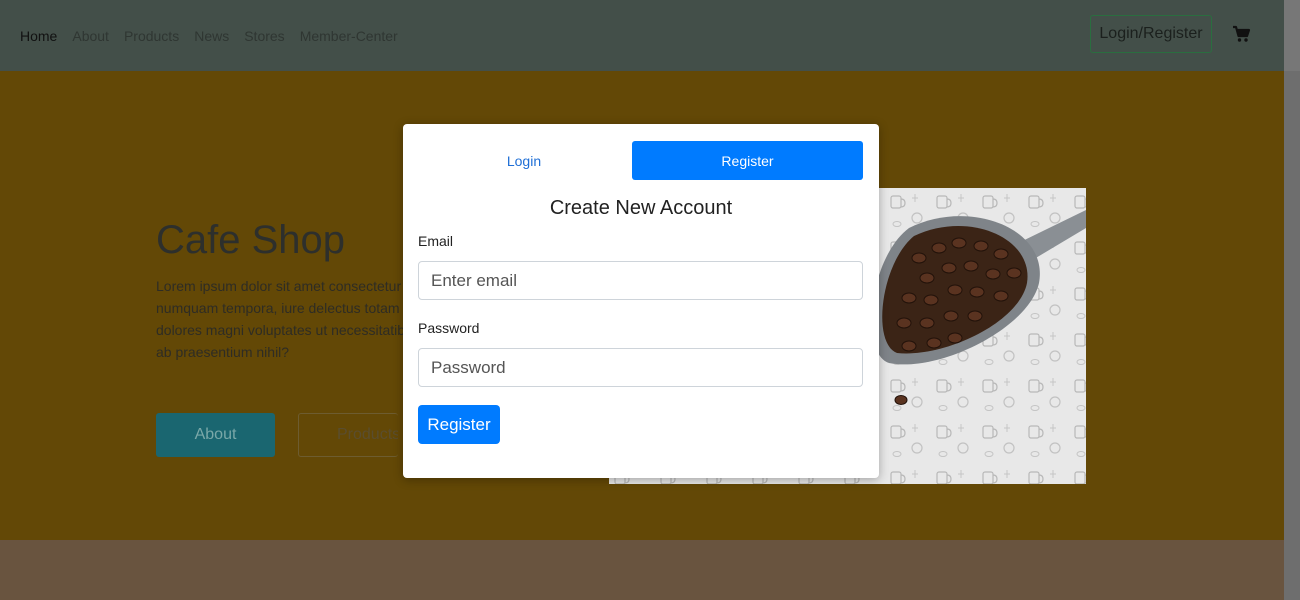 The width and height of the screenshot is (1300, 600). I want to click on register-submit-button: Register, so click(459, 424).